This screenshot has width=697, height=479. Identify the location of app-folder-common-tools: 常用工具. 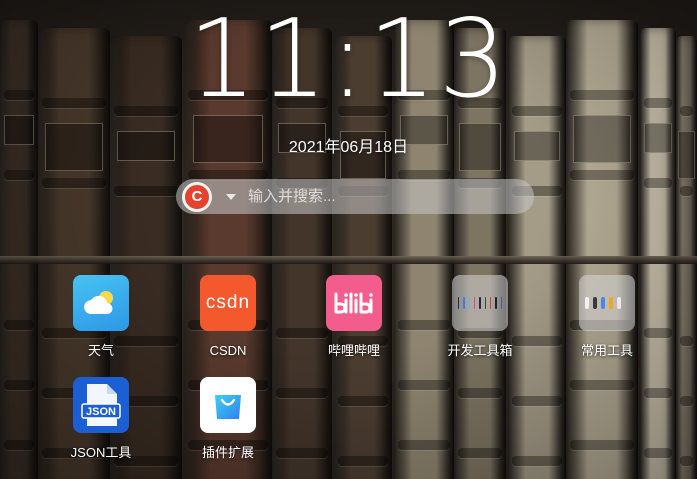
(607, 320).